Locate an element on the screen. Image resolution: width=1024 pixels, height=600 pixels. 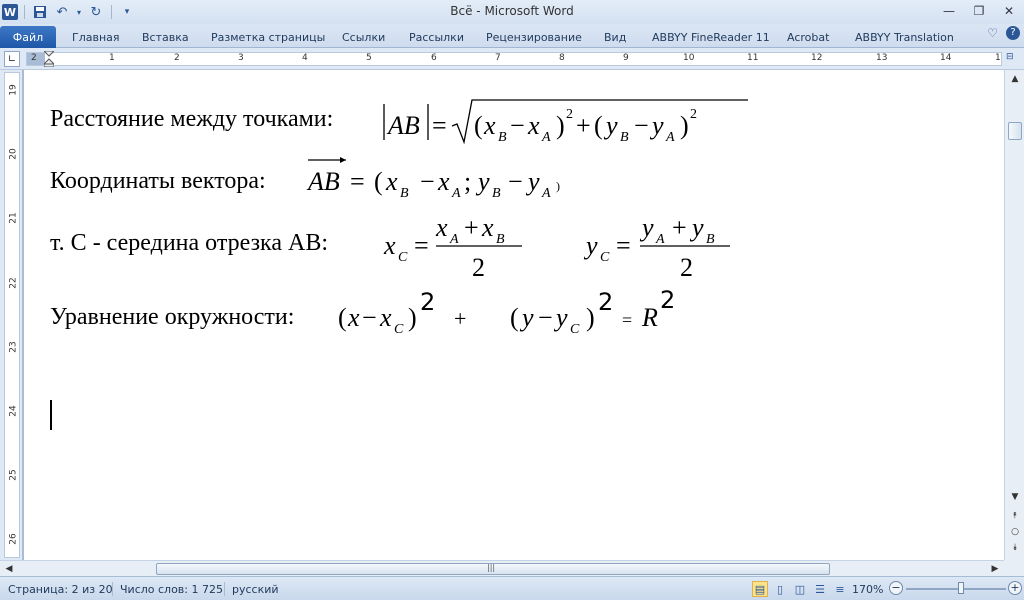
svg-text: C is located at coordinates (403, 257).